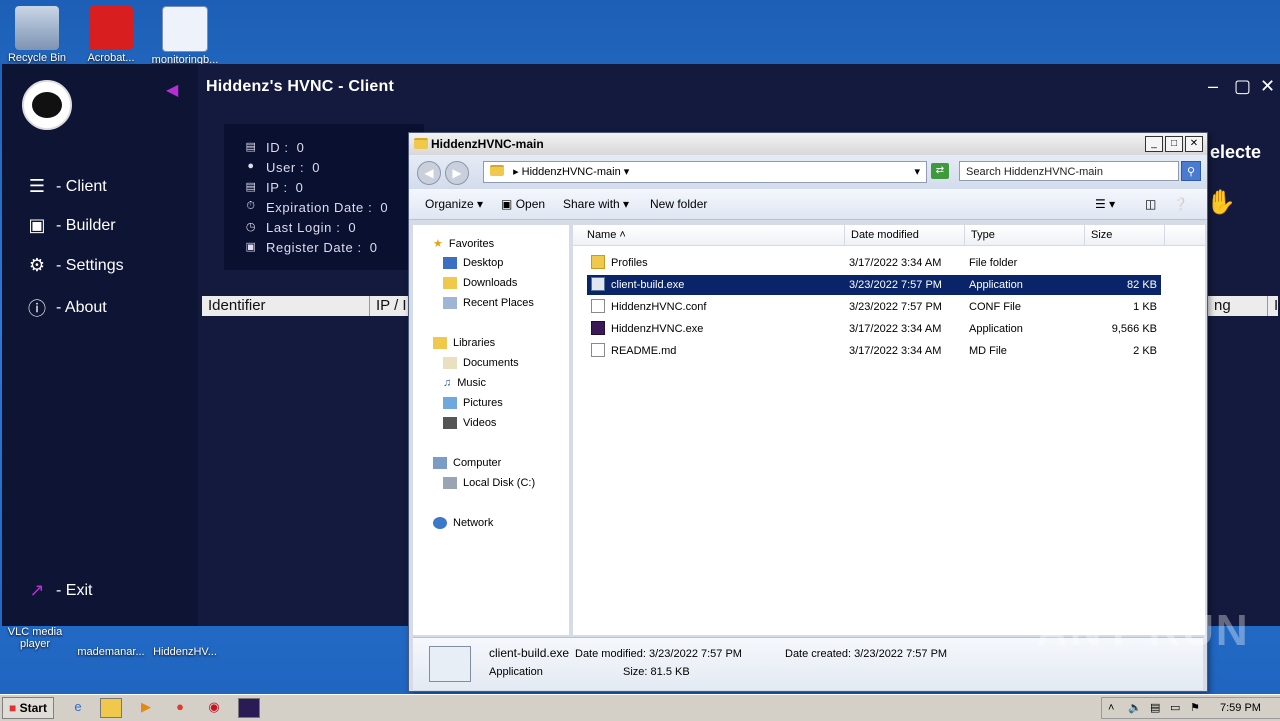 The image size is (1280, 721). Describe the element at coordinates (1145, 351) in the screenshot. I see `file-size: 2 KB` at that location.